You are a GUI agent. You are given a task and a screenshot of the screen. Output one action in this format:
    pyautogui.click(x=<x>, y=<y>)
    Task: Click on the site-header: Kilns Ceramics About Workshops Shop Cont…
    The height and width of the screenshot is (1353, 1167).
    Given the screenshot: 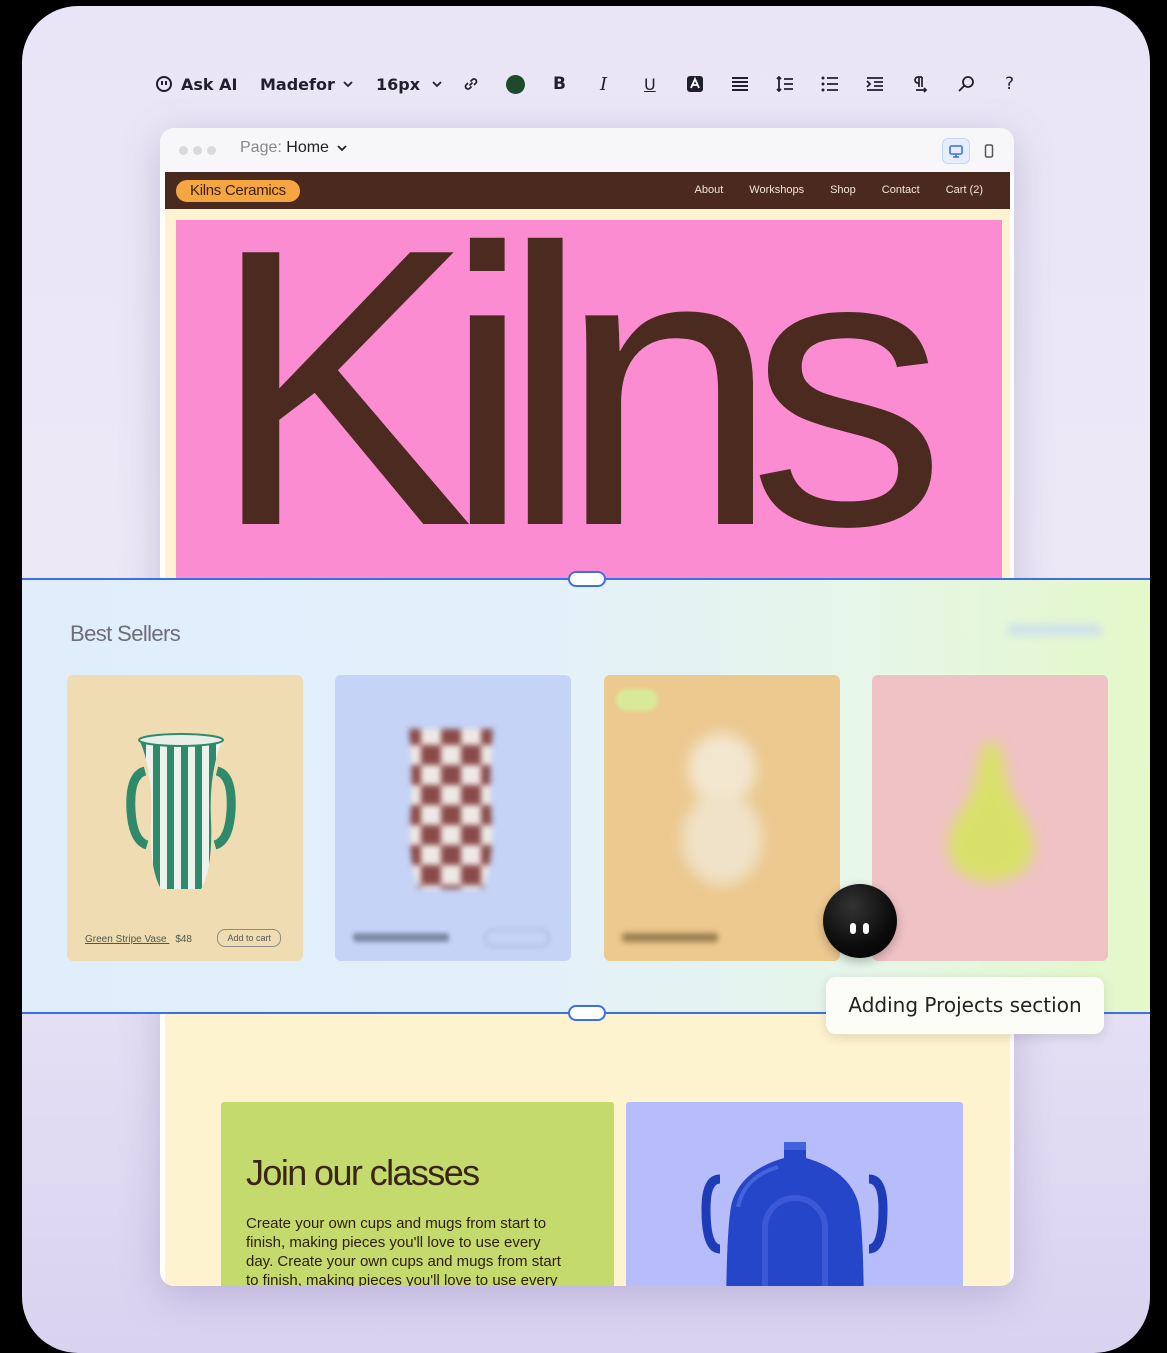 What is the action you would take?
    pyautogui.click(x=587, y=190)
    